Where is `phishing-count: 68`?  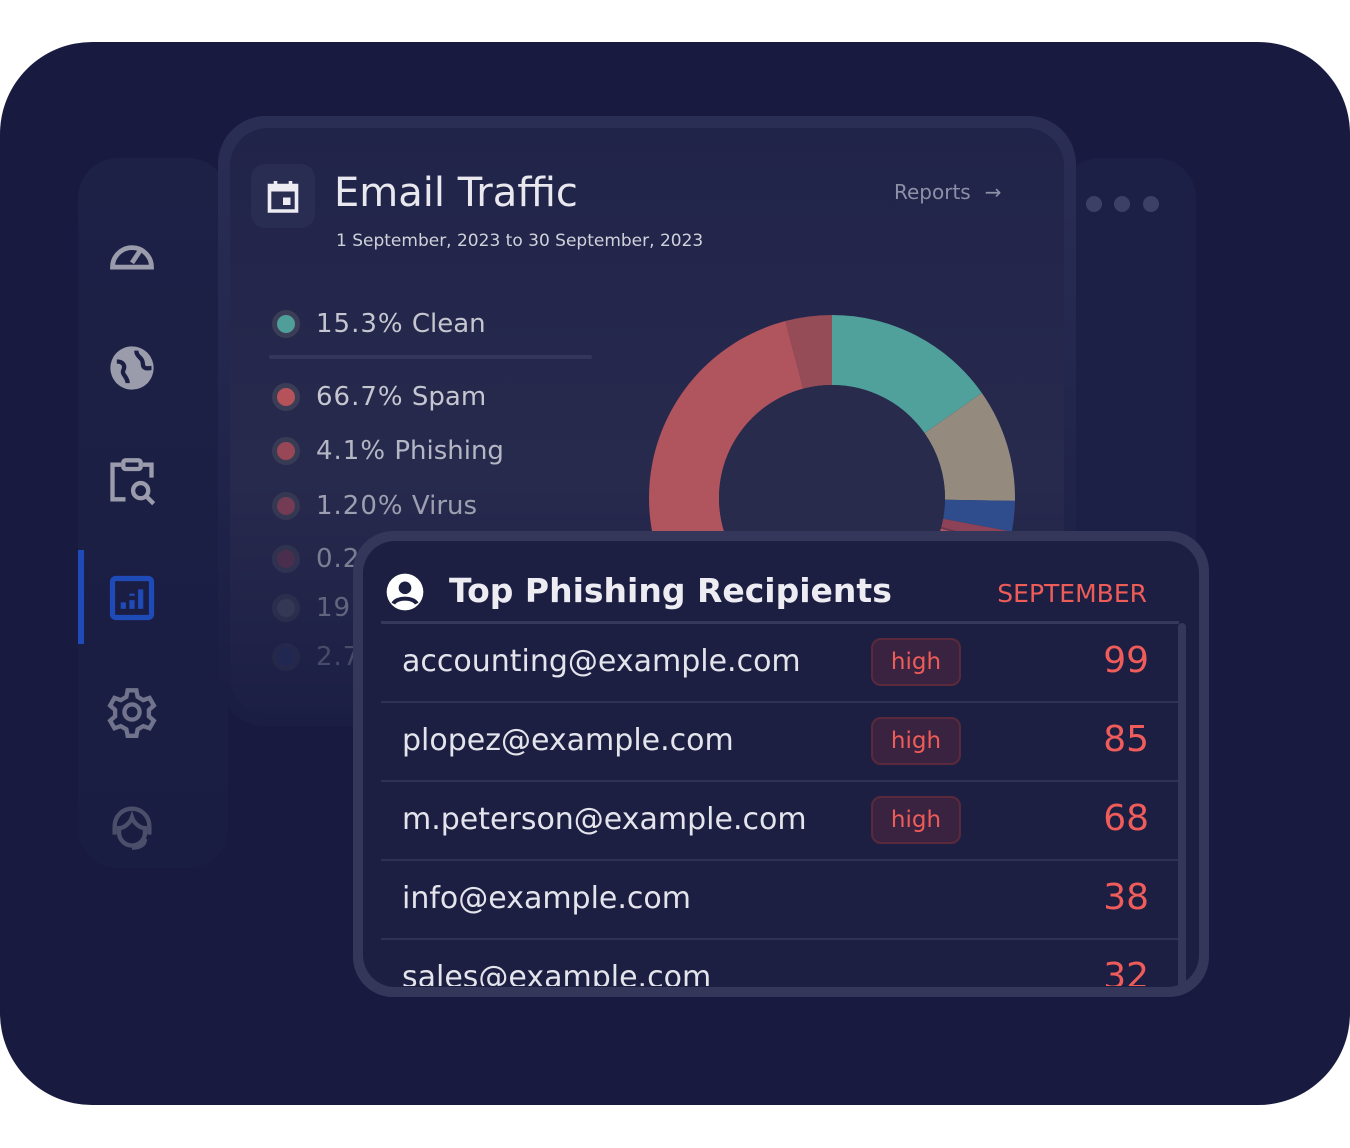 phishing-count: 68 is located at coordinates (1126, 818).